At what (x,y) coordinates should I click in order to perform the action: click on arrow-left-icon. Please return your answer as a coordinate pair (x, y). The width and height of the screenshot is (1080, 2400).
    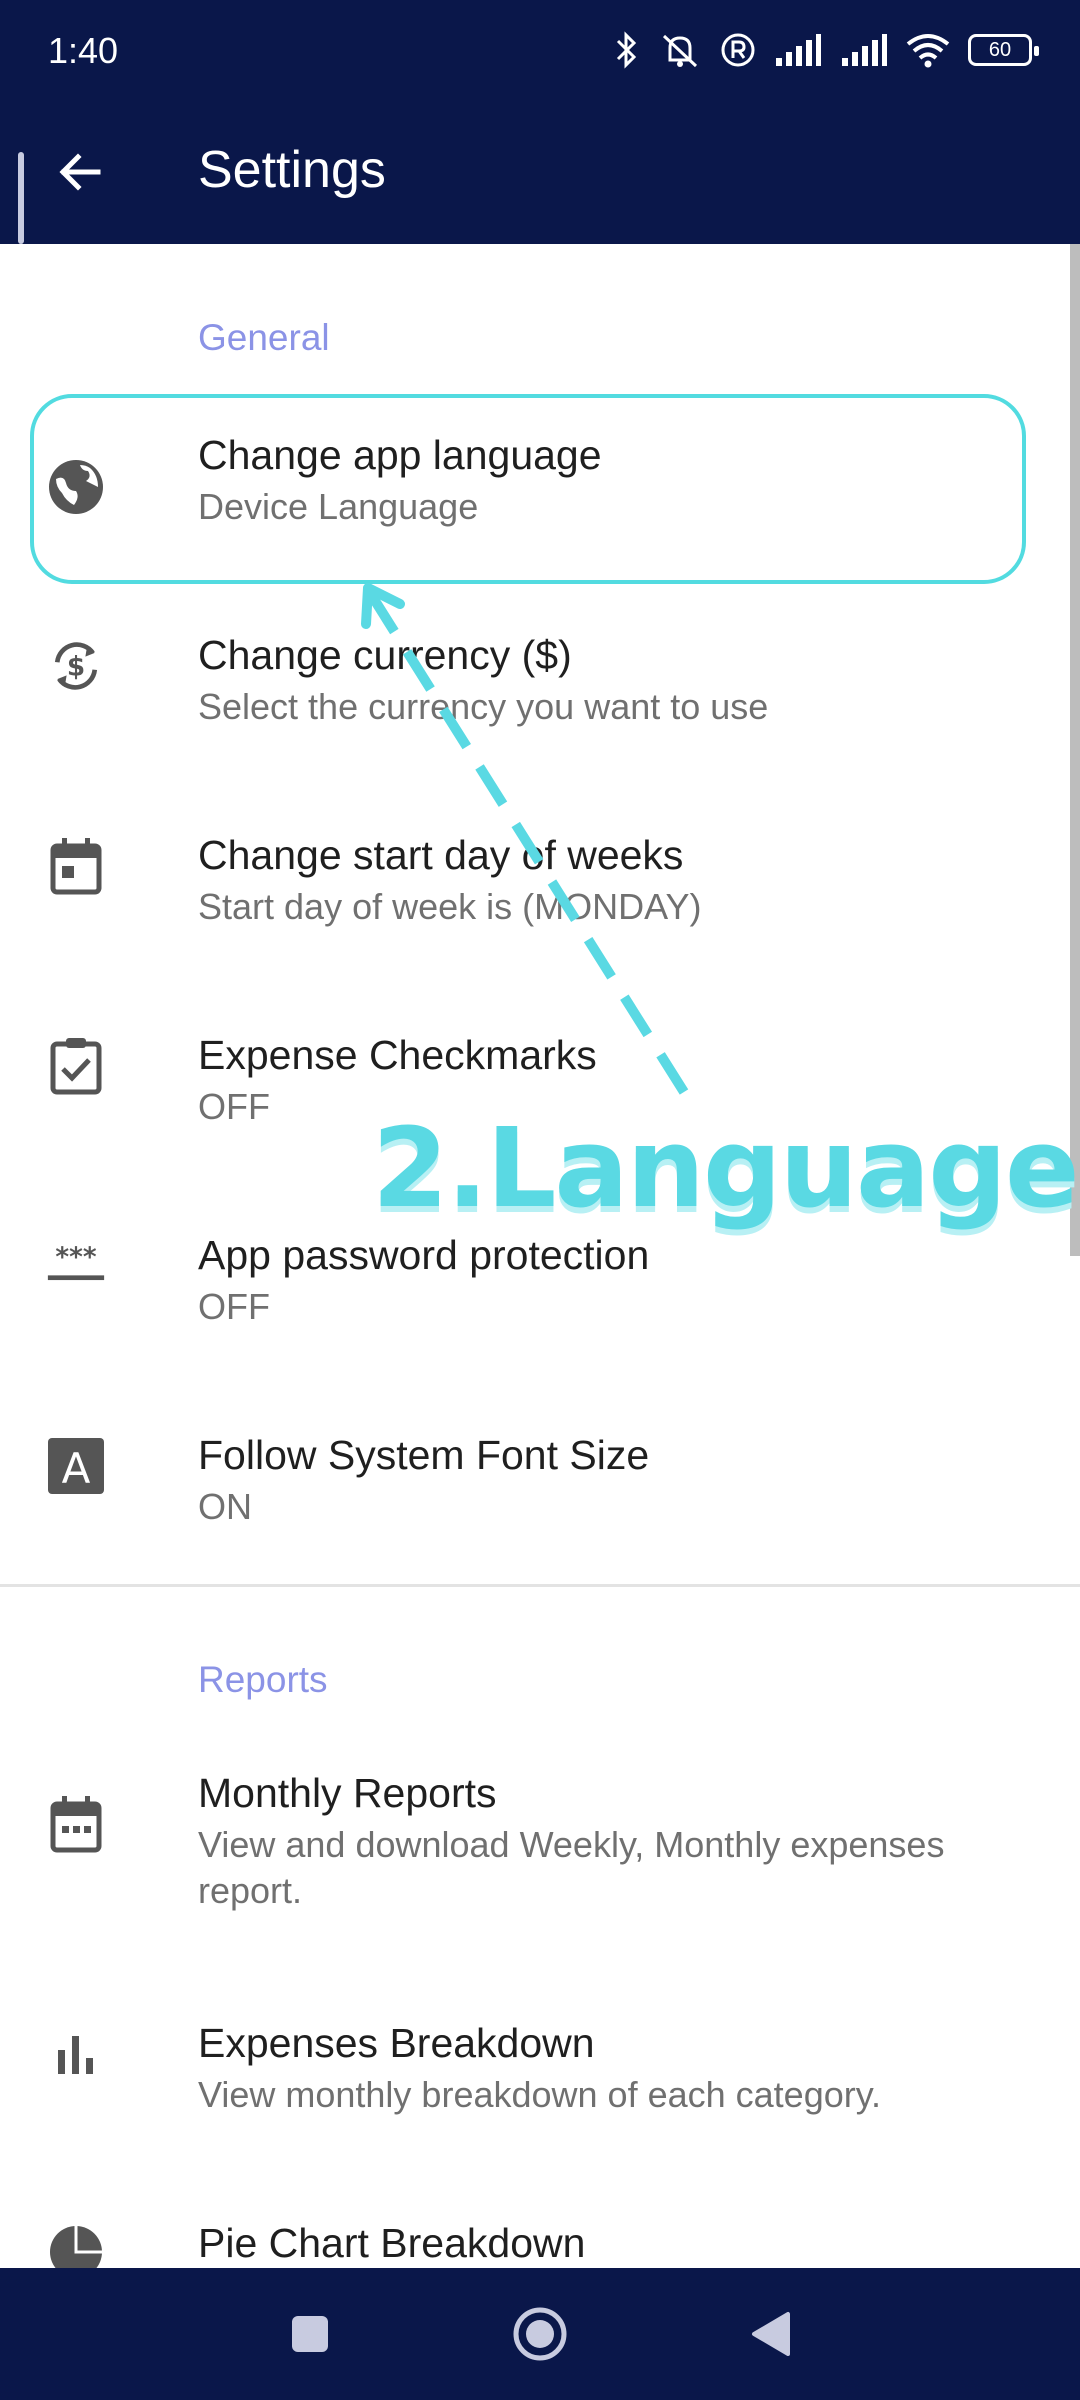
    Looking at the image, I should click on (80, 172).